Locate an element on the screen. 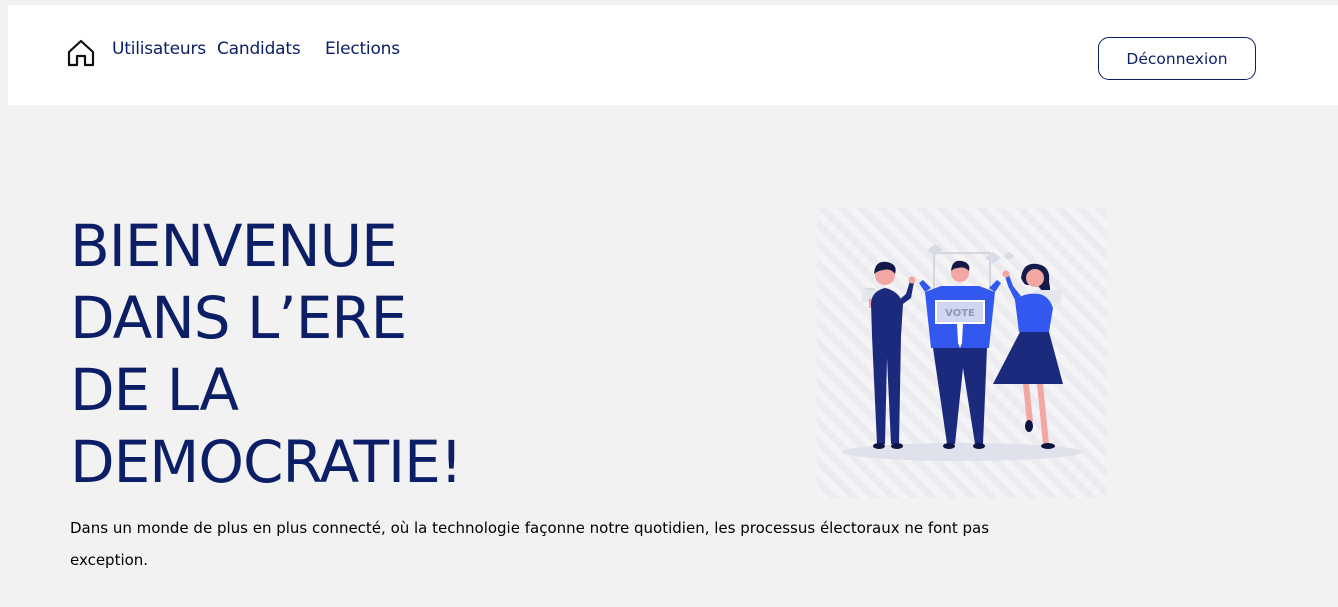  hero-title-line-1: BIENVENUE is located at coordinates (234, 246).